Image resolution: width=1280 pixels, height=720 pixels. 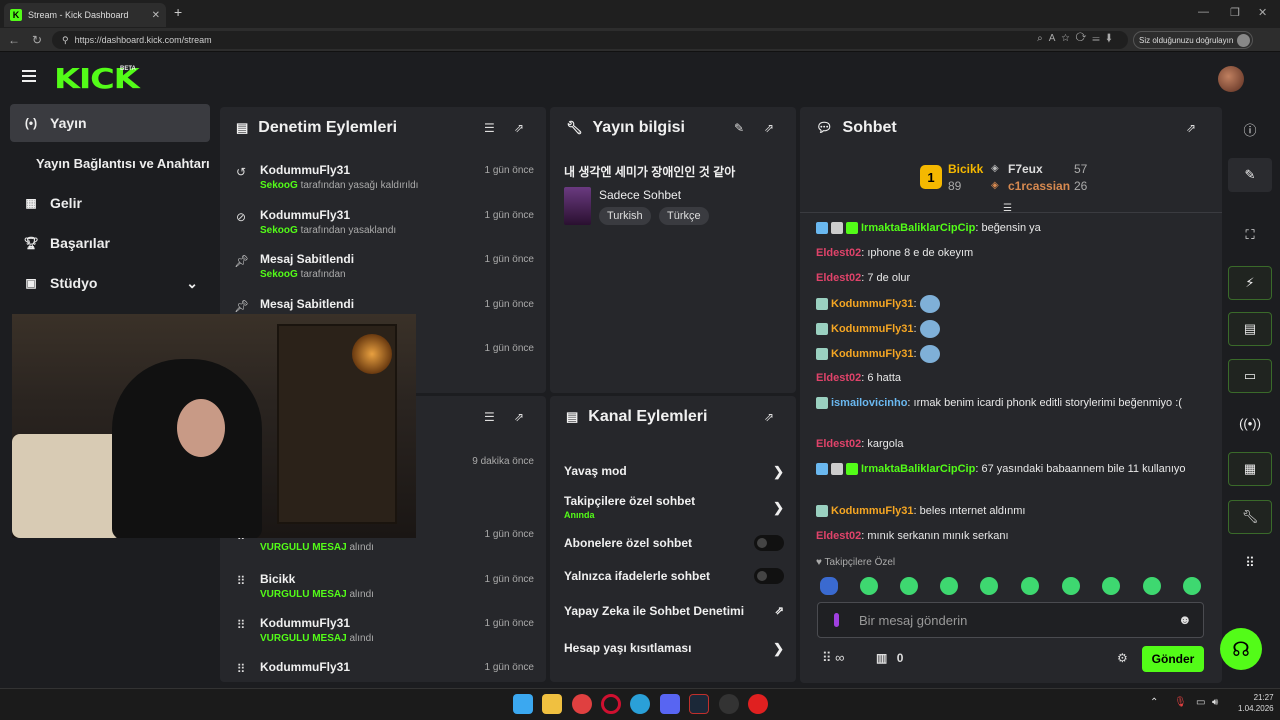 I want to click on action-text: alındı, so click(x=361, y=547).